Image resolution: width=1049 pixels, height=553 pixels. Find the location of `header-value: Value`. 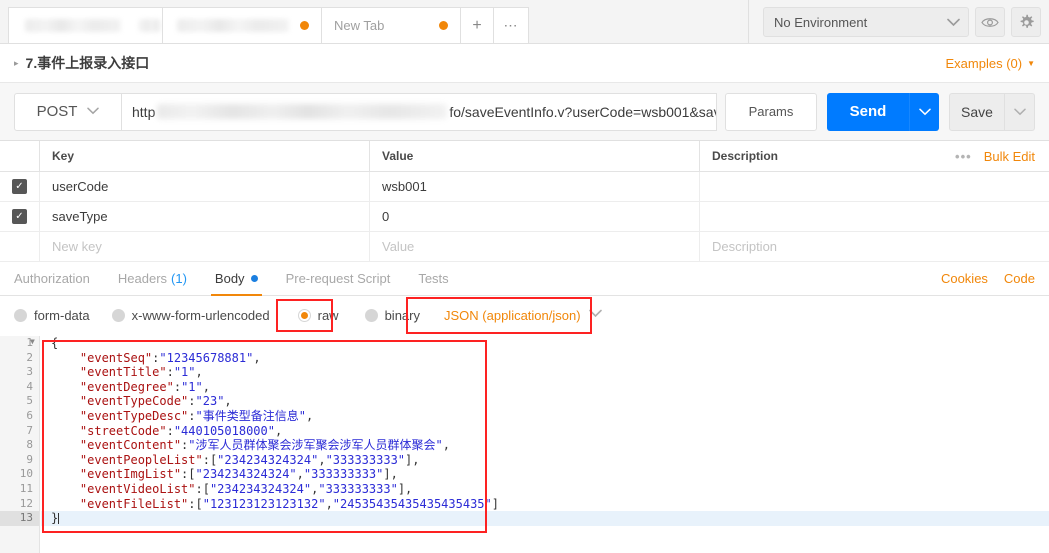

header-value: Value is located at coordinates (535, 156).